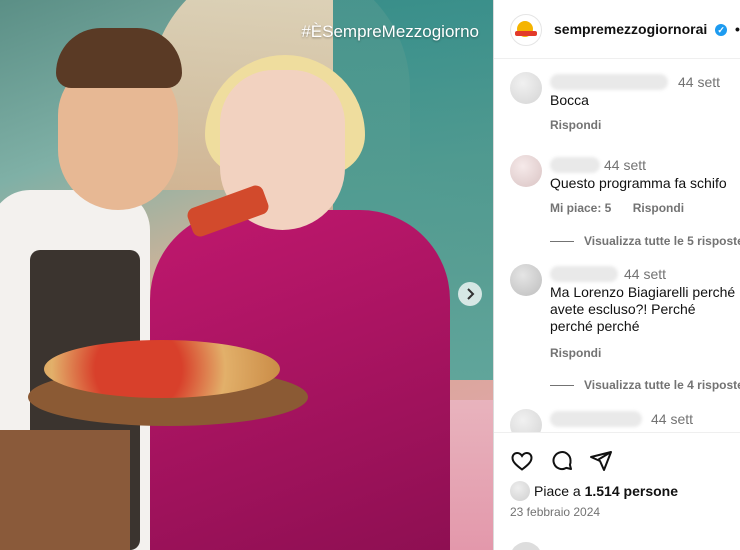 This screenshot has width=740, height=550. What do you see at coordinates (569, 100) in the screenshot?
I see `comment-text: Bocca` at bounding box center [569, 100].